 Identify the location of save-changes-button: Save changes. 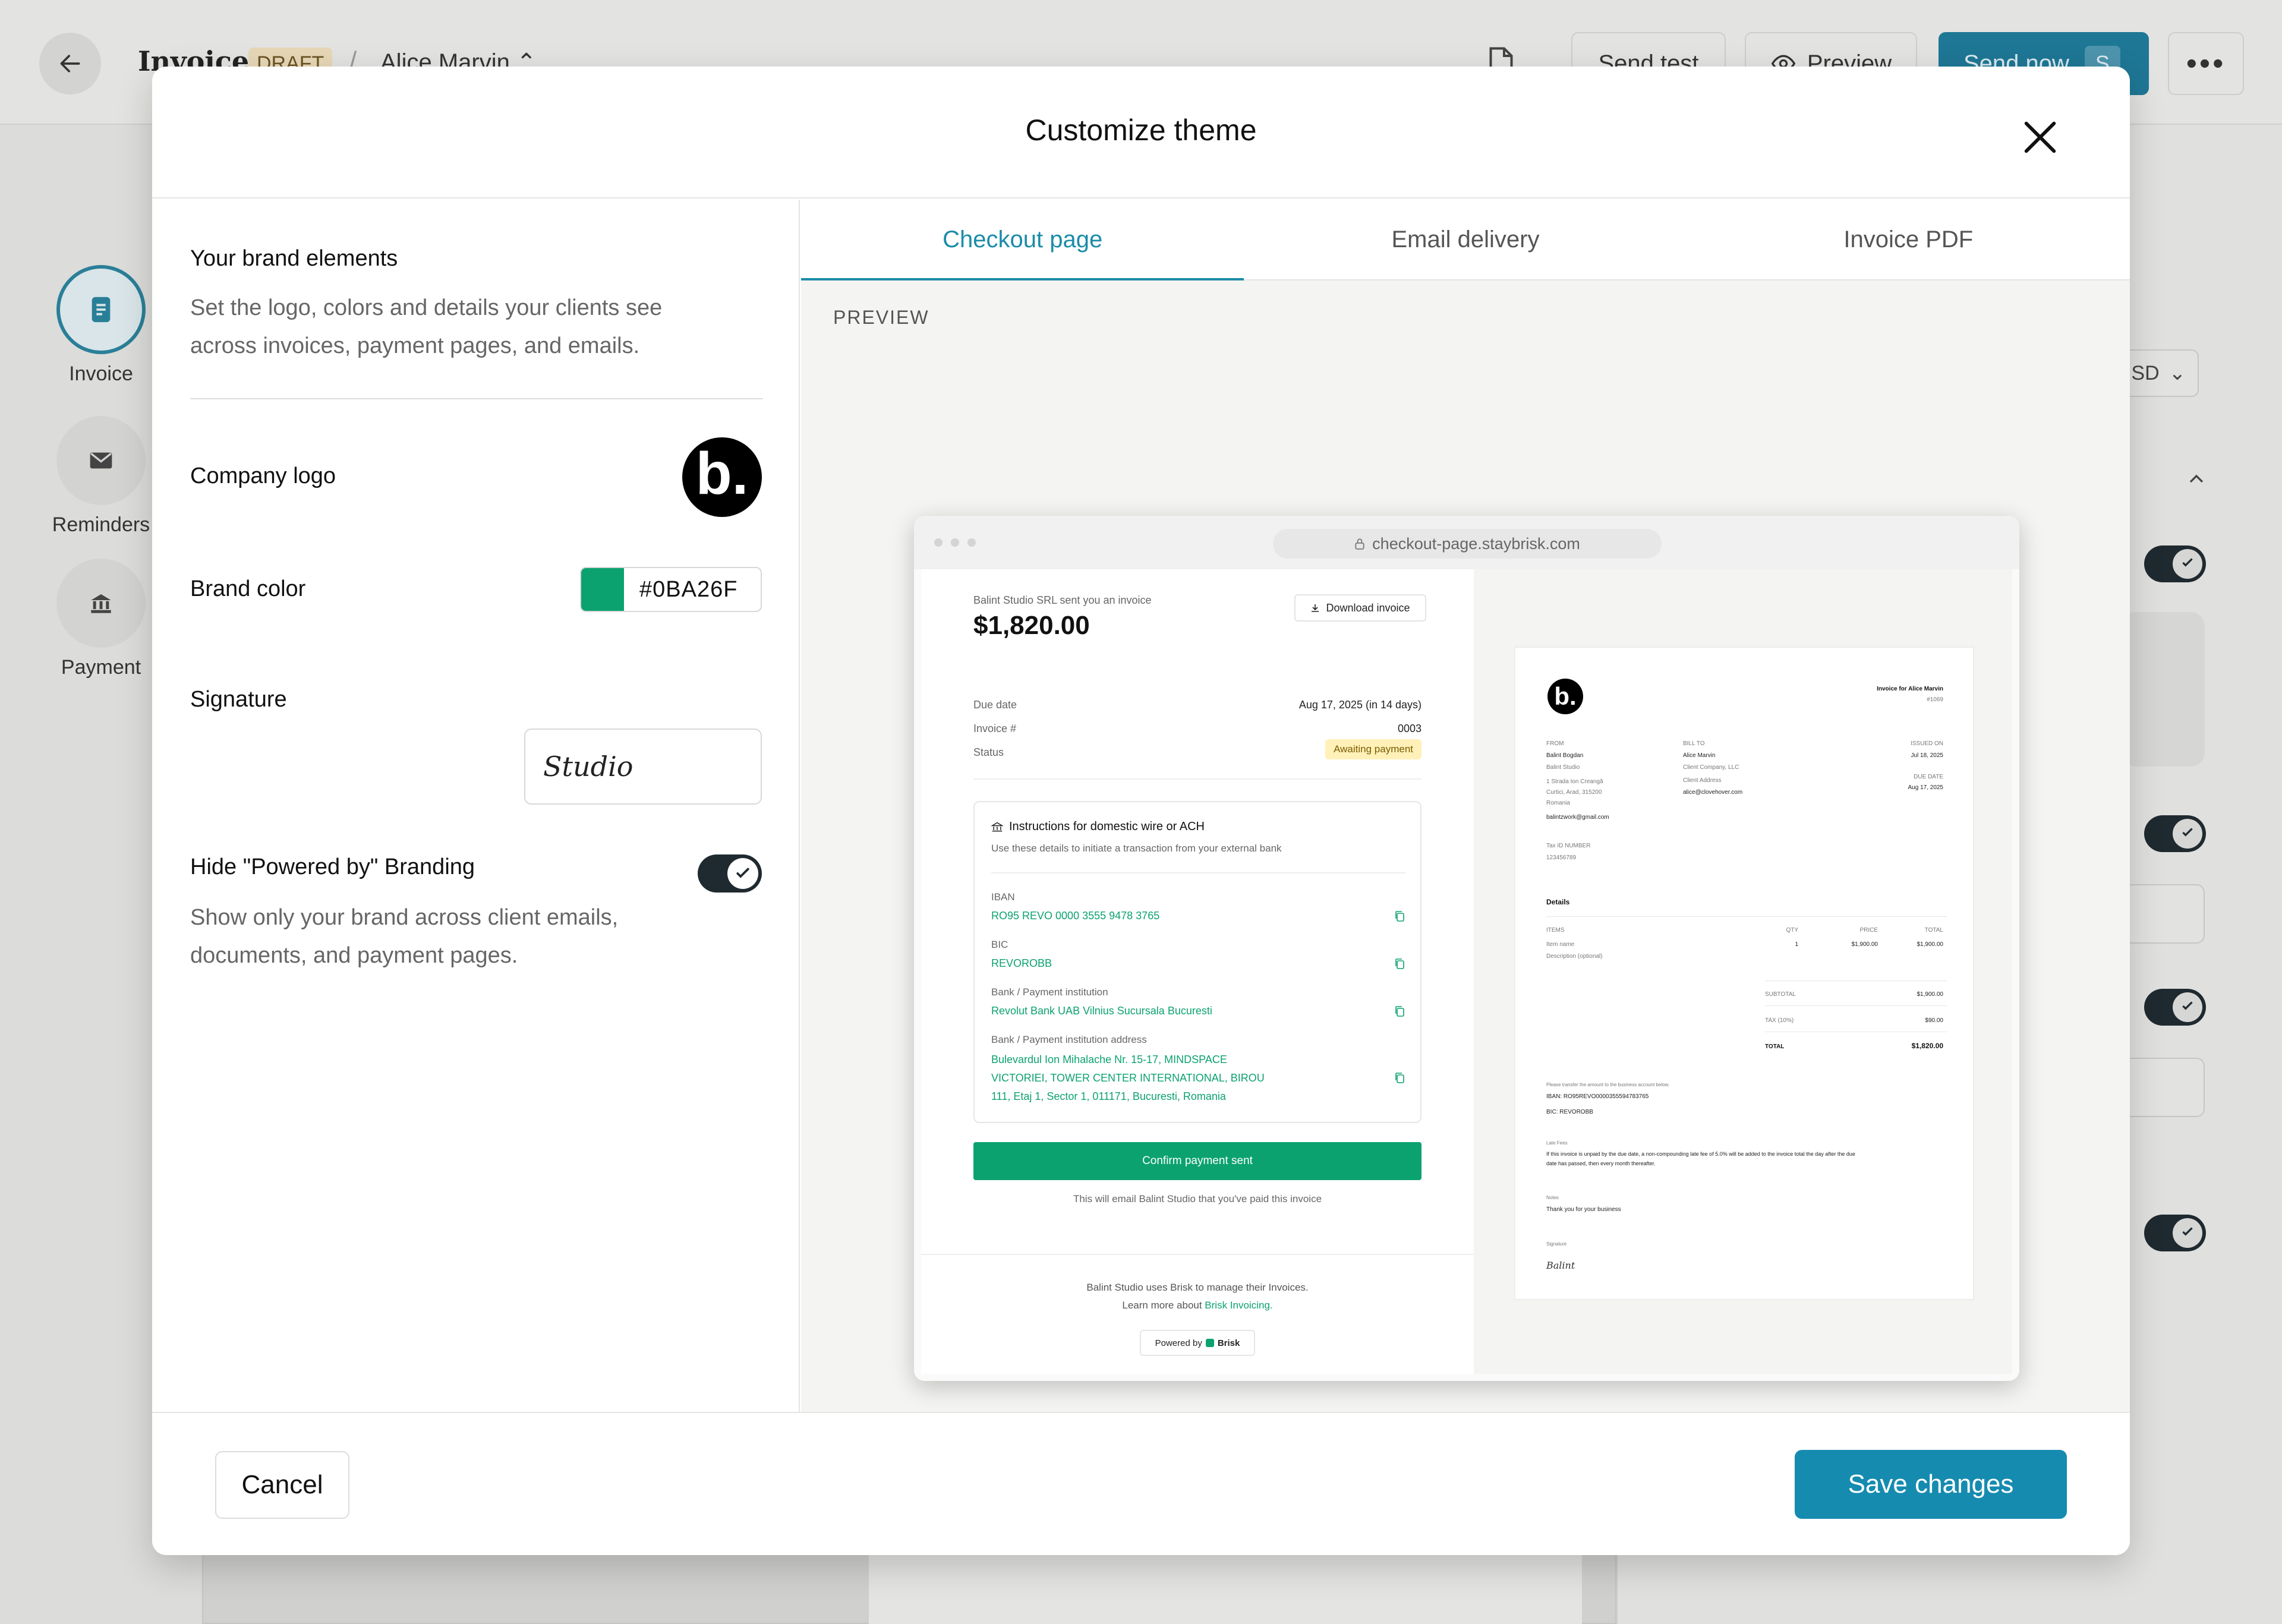
(1931, 1484).